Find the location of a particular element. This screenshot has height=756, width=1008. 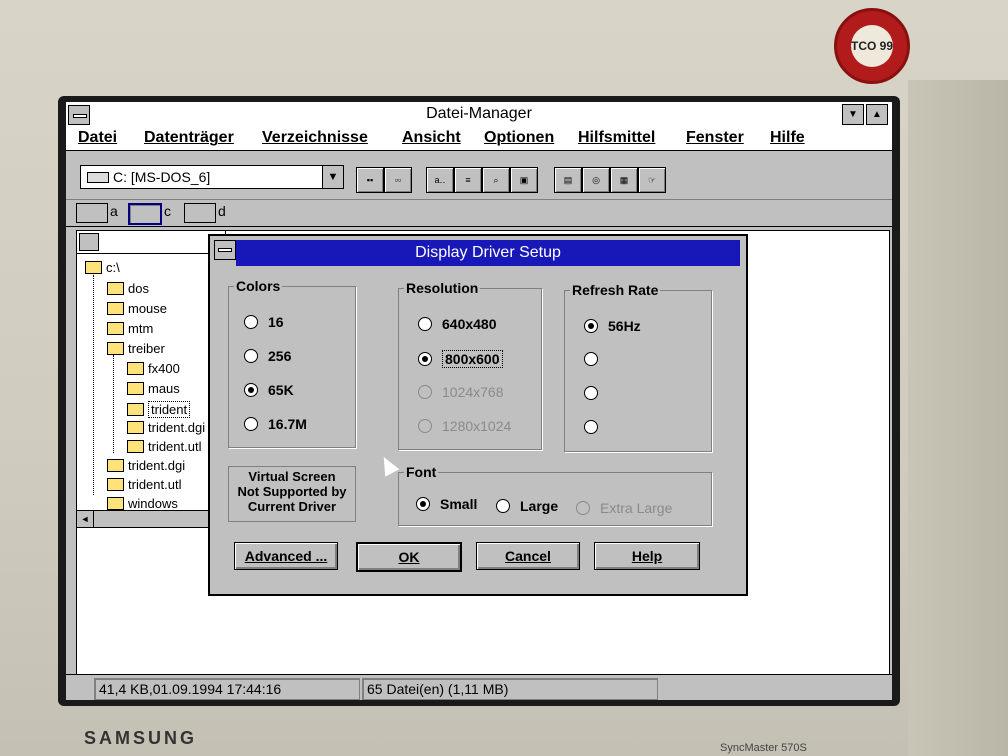

font-extra-large-radio: Extra Large is located at coordinates (624, 508).